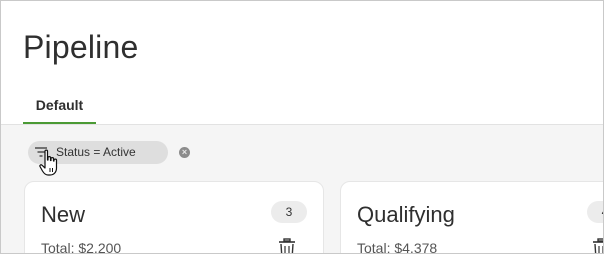  I want to click on hand-cursor-icon, so click(48, 162).